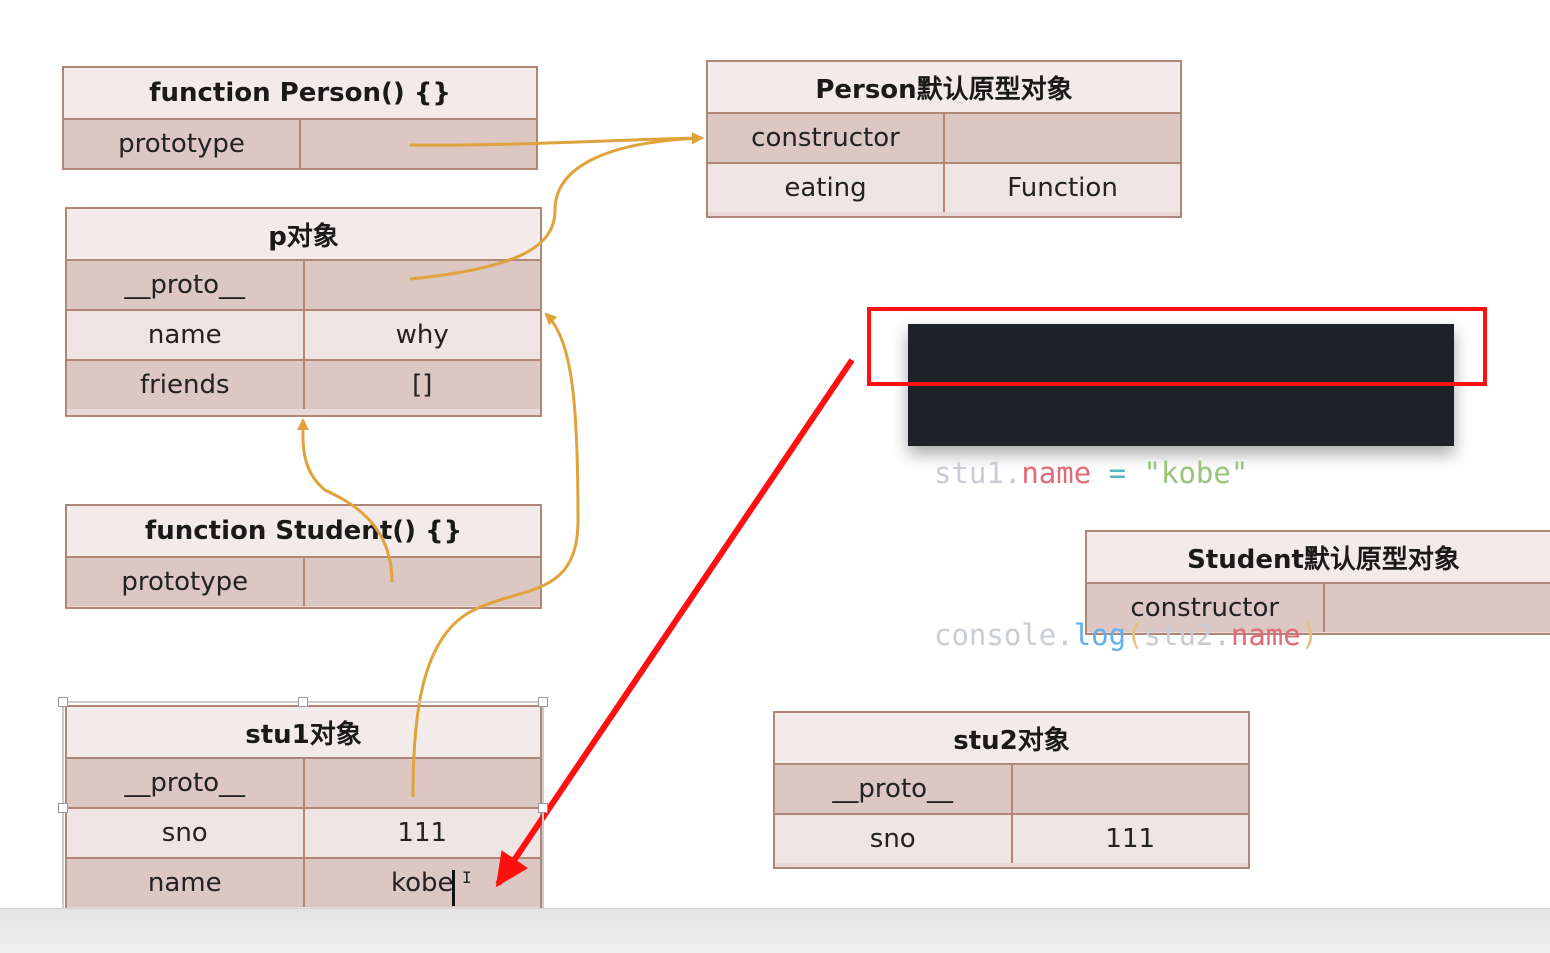 This screenshot has width=1550, height=953. Describe the element at coordinates (556, 208) in the screenshot. I see `proto-arrow-p` at that location.